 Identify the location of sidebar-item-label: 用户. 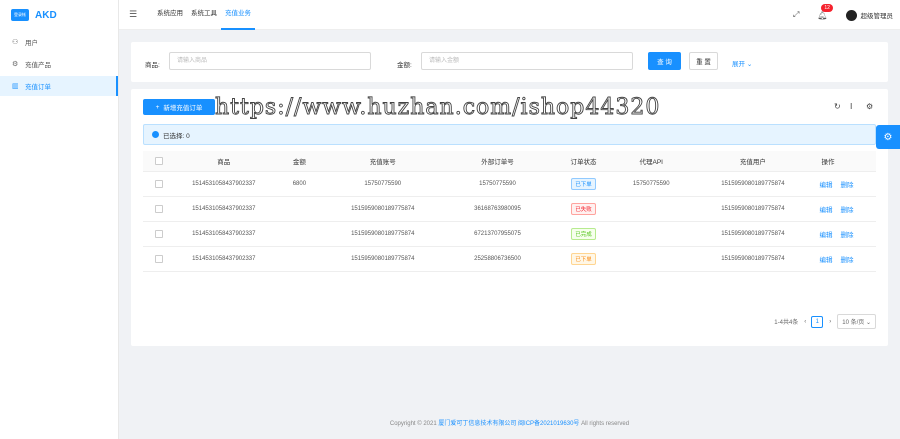
(31, 43).